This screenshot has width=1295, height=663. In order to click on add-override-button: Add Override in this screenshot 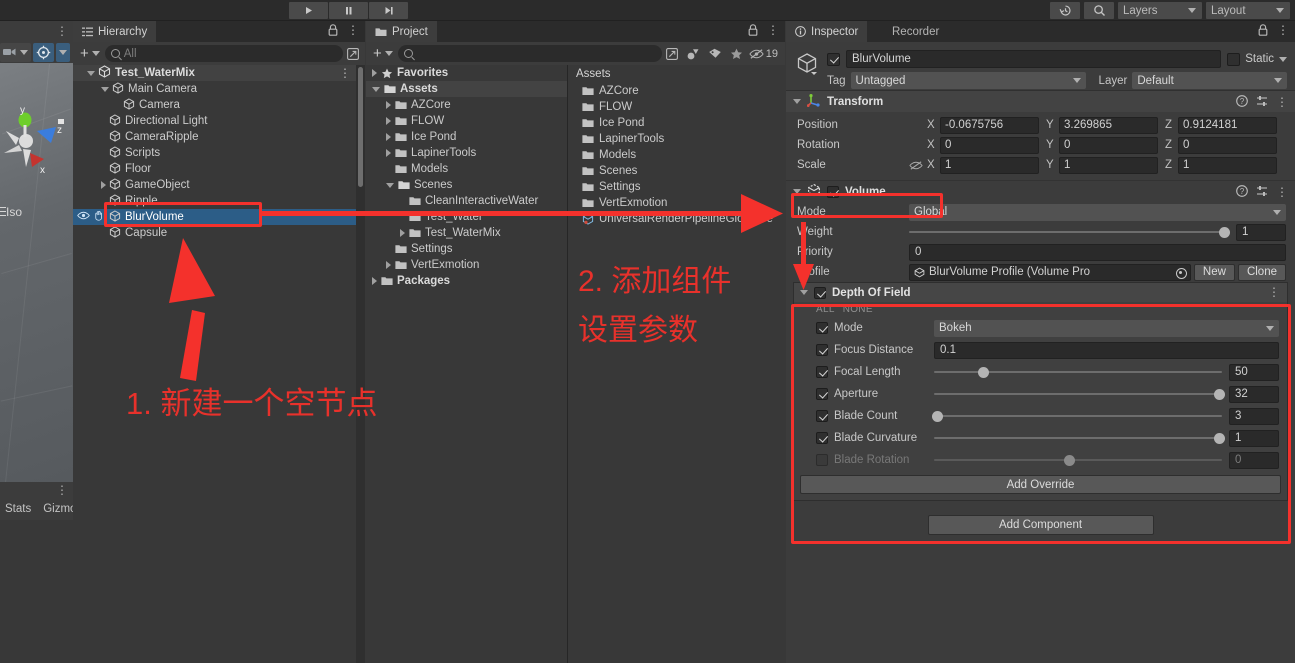, I will do `click(1040, 484)`.